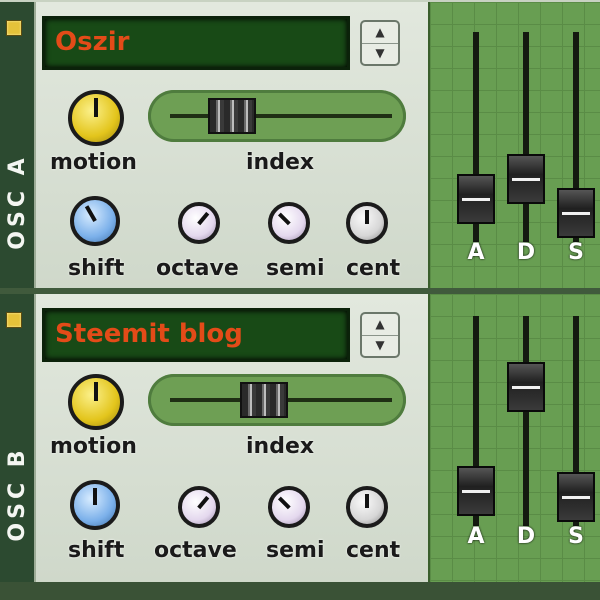 This screenshot has width=600, height=600. What do you see at coordinates (14, 320) in the screenshot?
I see `osc-b-enable-led-icon` at bounding box center [14, 320].